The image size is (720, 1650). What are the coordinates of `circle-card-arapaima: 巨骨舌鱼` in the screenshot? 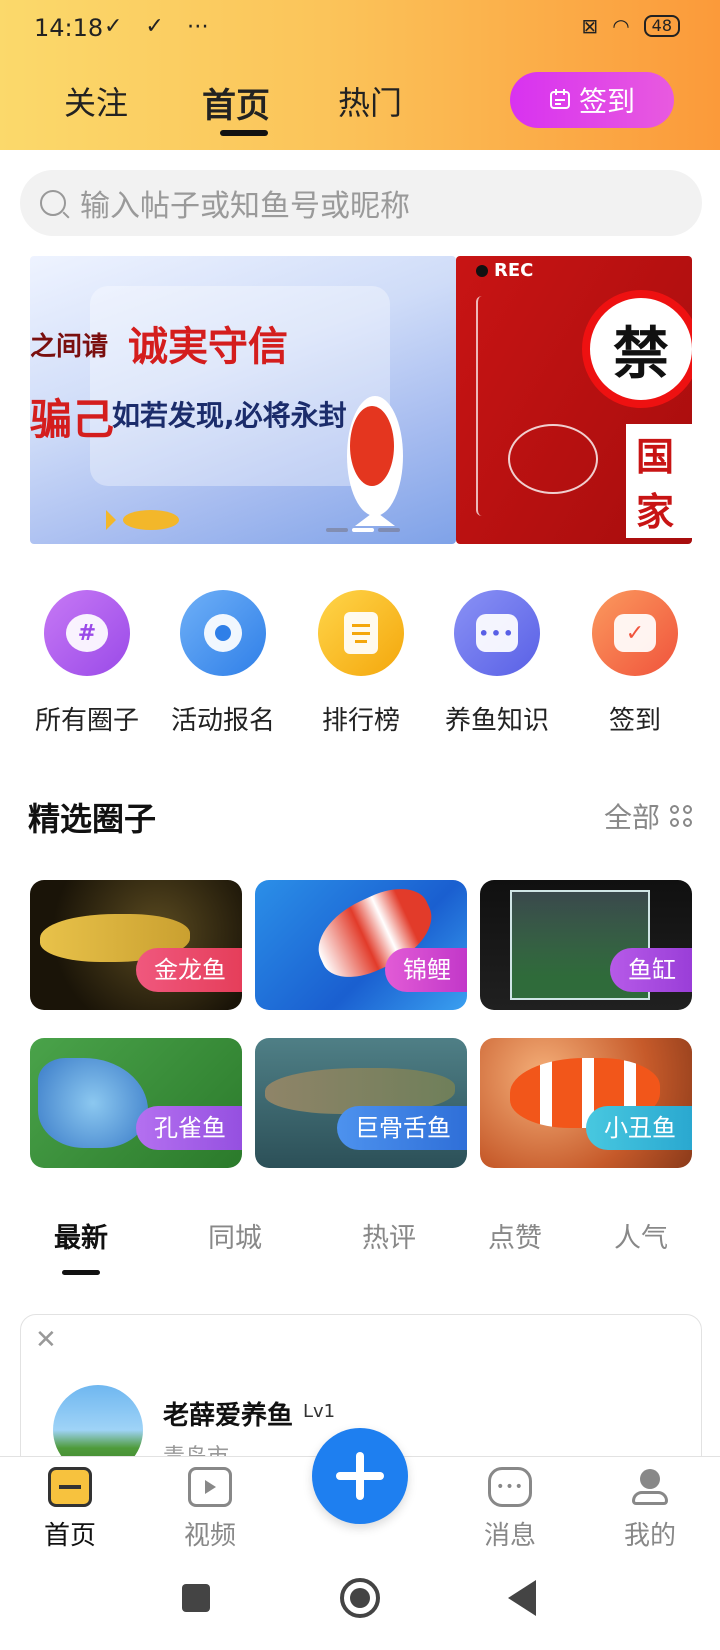 It's located at (361, 1103).